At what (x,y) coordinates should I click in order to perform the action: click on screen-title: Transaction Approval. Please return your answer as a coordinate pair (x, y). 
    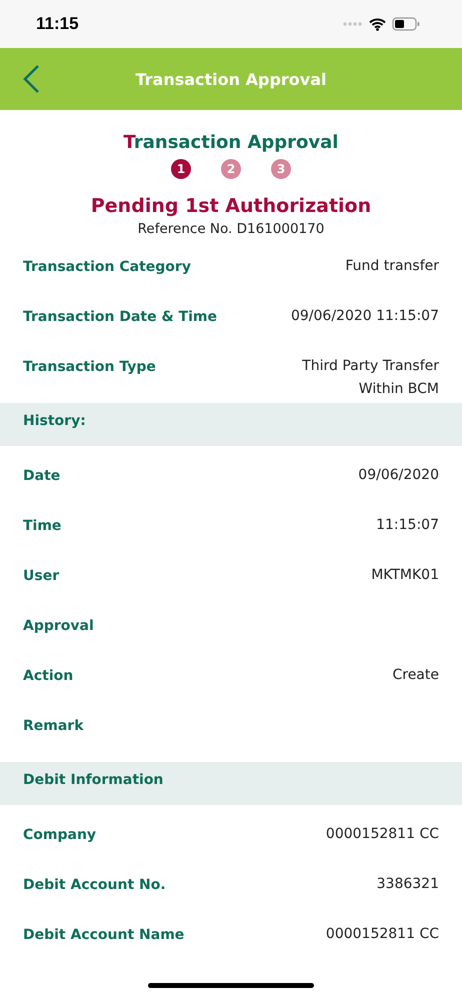
    Looking at the image, I should click on (230, 79).